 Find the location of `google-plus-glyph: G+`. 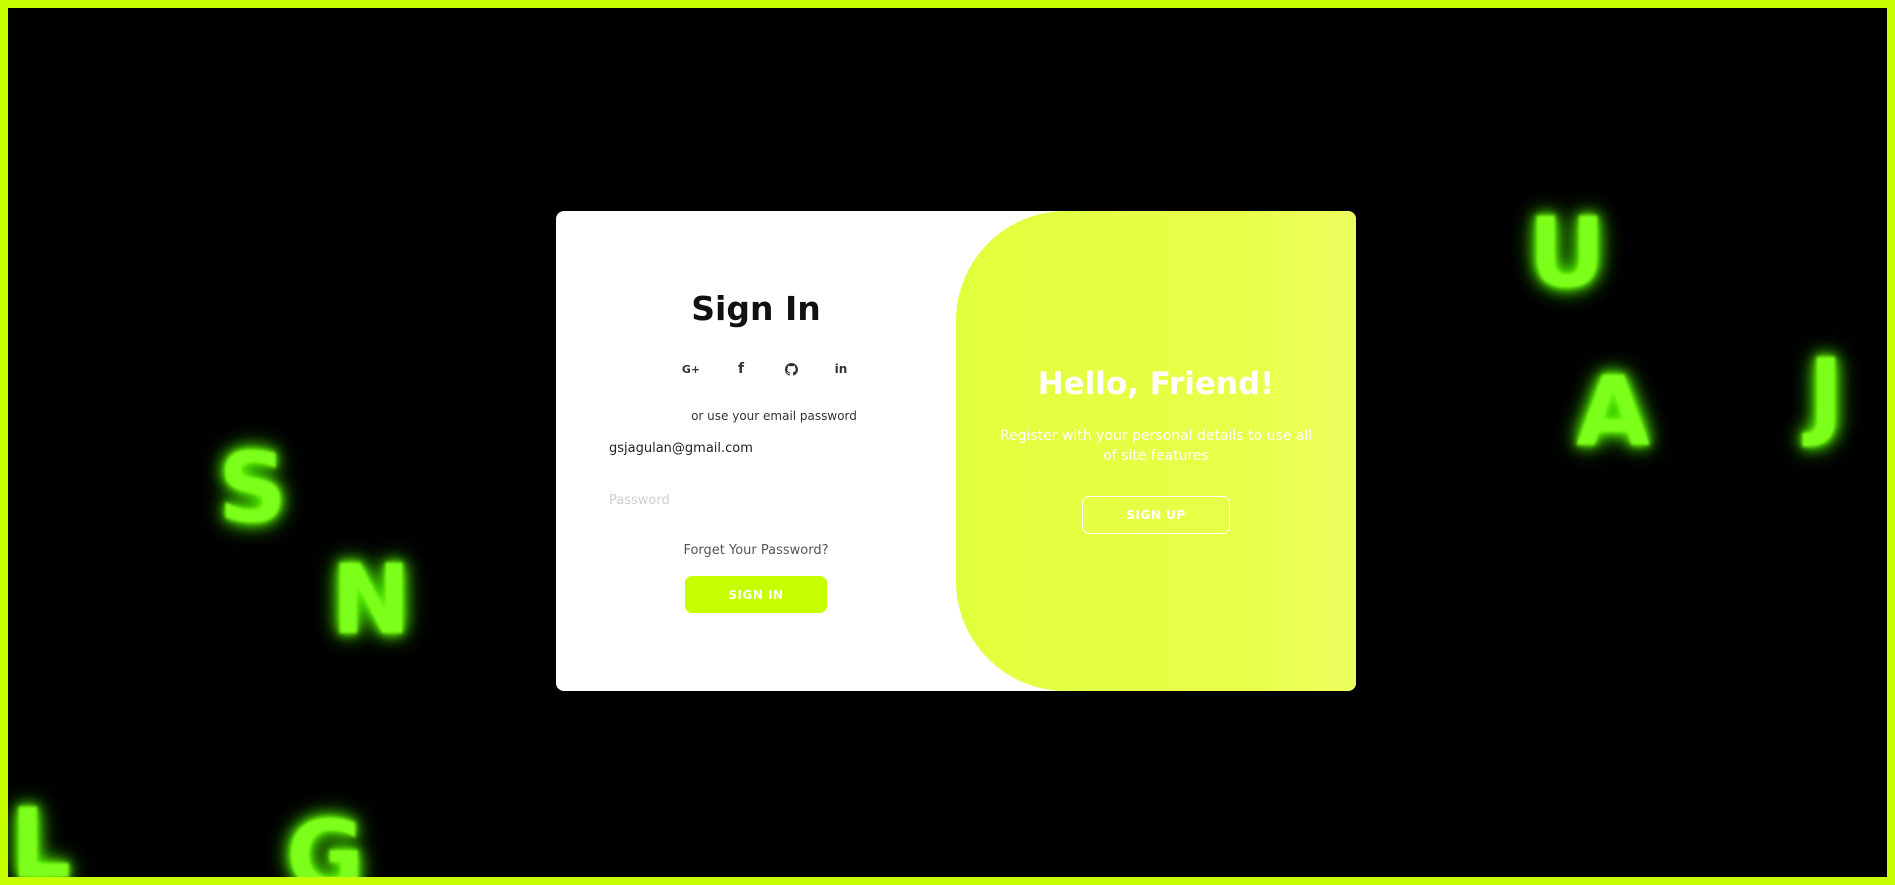

google-plus-glyph: G+ is located at coordinates (691, 369).